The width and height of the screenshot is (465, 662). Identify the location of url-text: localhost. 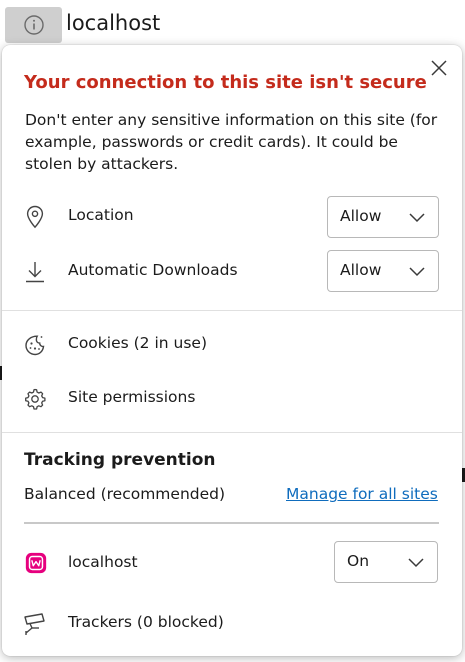
(113, 23).